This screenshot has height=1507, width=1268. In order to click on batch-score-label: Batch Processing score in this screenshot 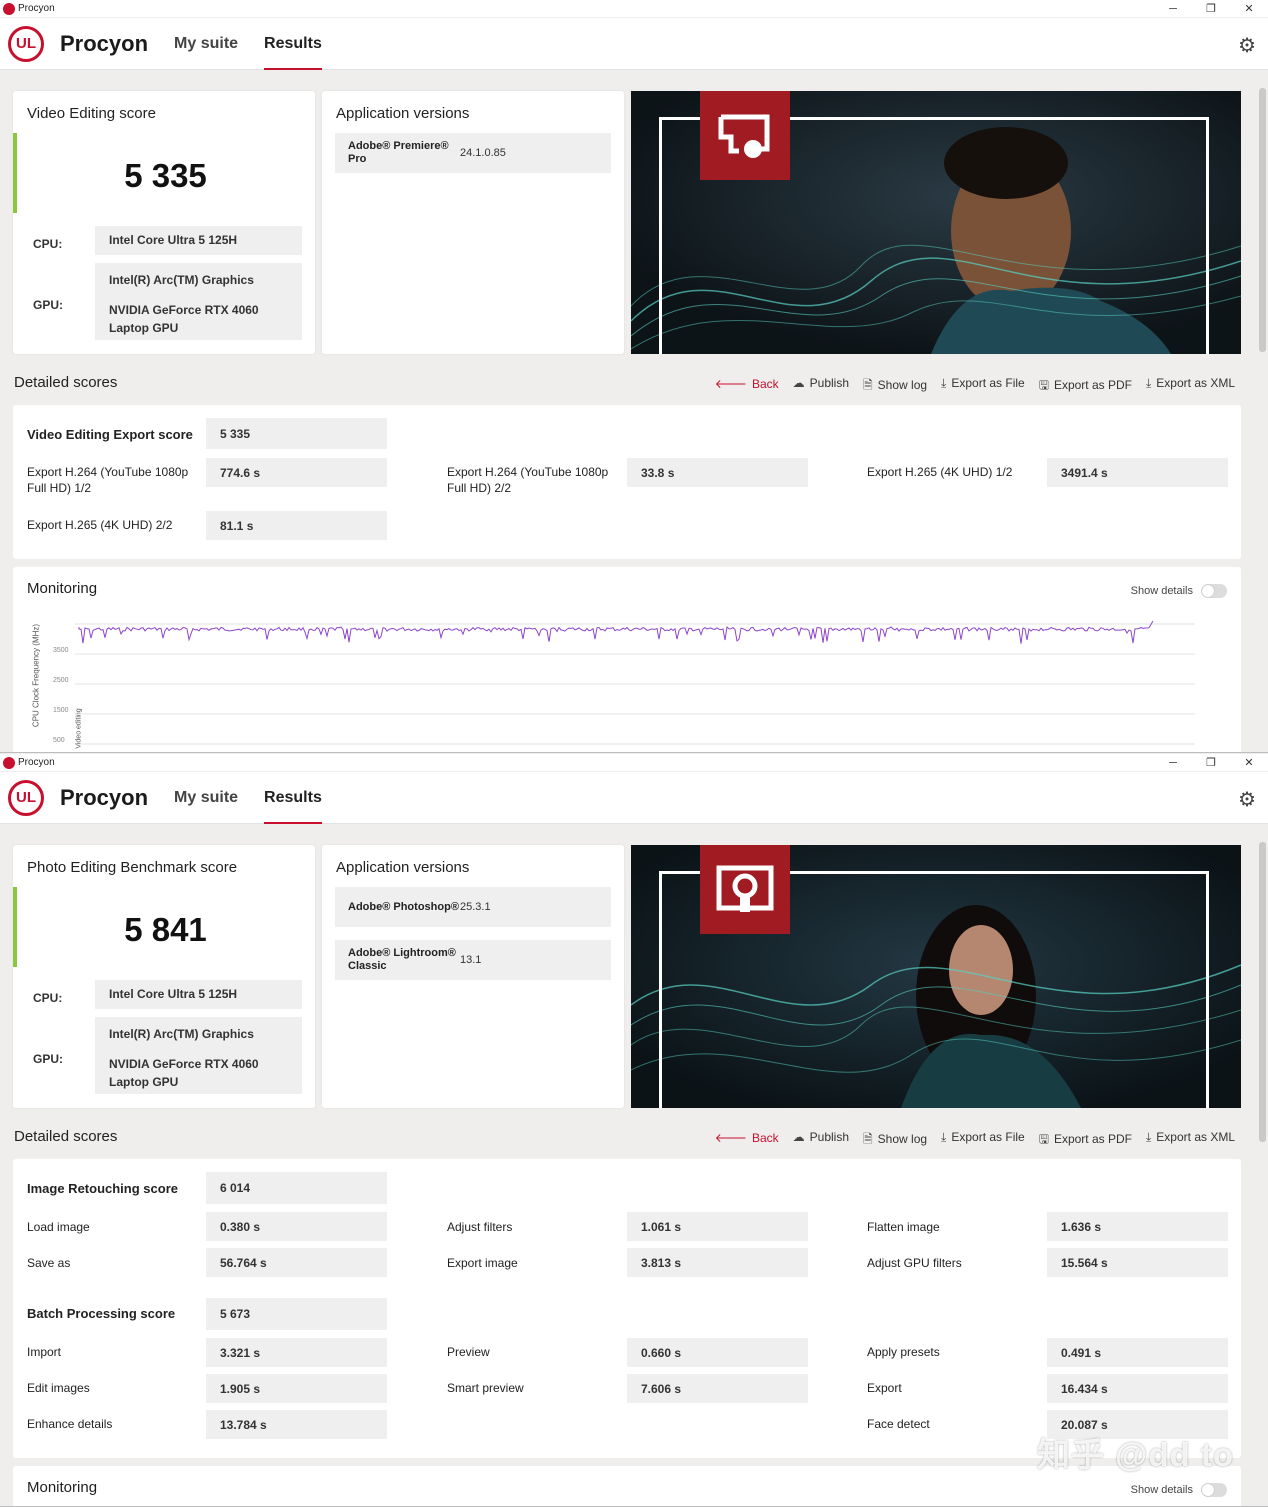, I will do `click(101, 1313)`.